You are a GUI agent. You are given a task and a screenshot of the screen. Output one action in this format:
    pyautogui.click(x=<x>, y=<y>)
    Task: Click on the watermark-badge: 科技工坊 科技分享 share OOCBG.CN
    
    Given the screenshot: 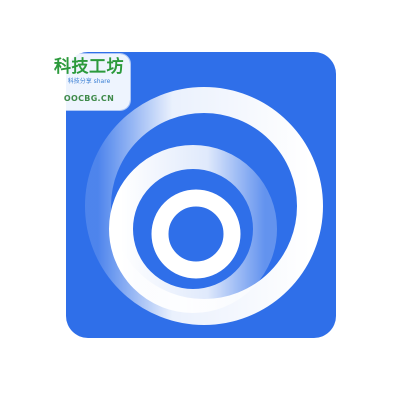 What is the action you would take?
    pyautogui.click(x=89, y=82)
    